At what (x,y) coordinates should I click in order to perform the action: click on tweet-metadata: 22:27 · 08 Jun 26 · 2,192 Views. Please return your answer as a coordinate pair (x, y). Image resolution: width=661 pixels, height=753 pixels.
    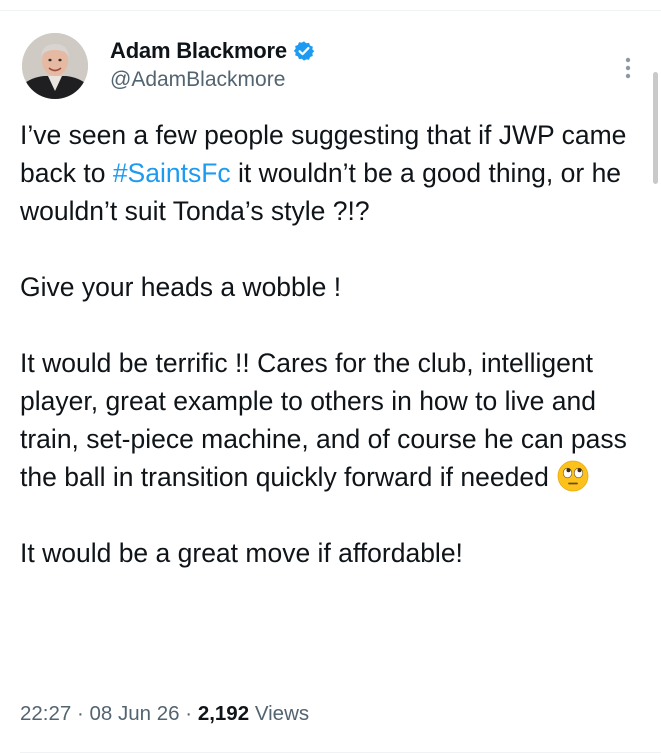
    Looking at the image, I should click on (164, 714).